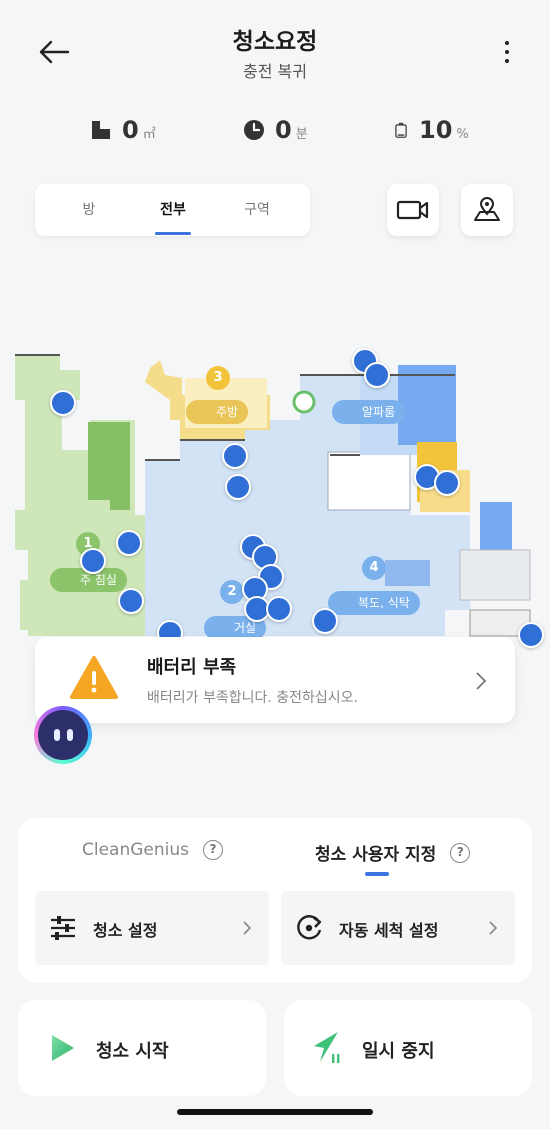 Image resolution: width=550 pixels, height=1129 pixels. I want to click on assistant-face-icon, so click(63, 735).